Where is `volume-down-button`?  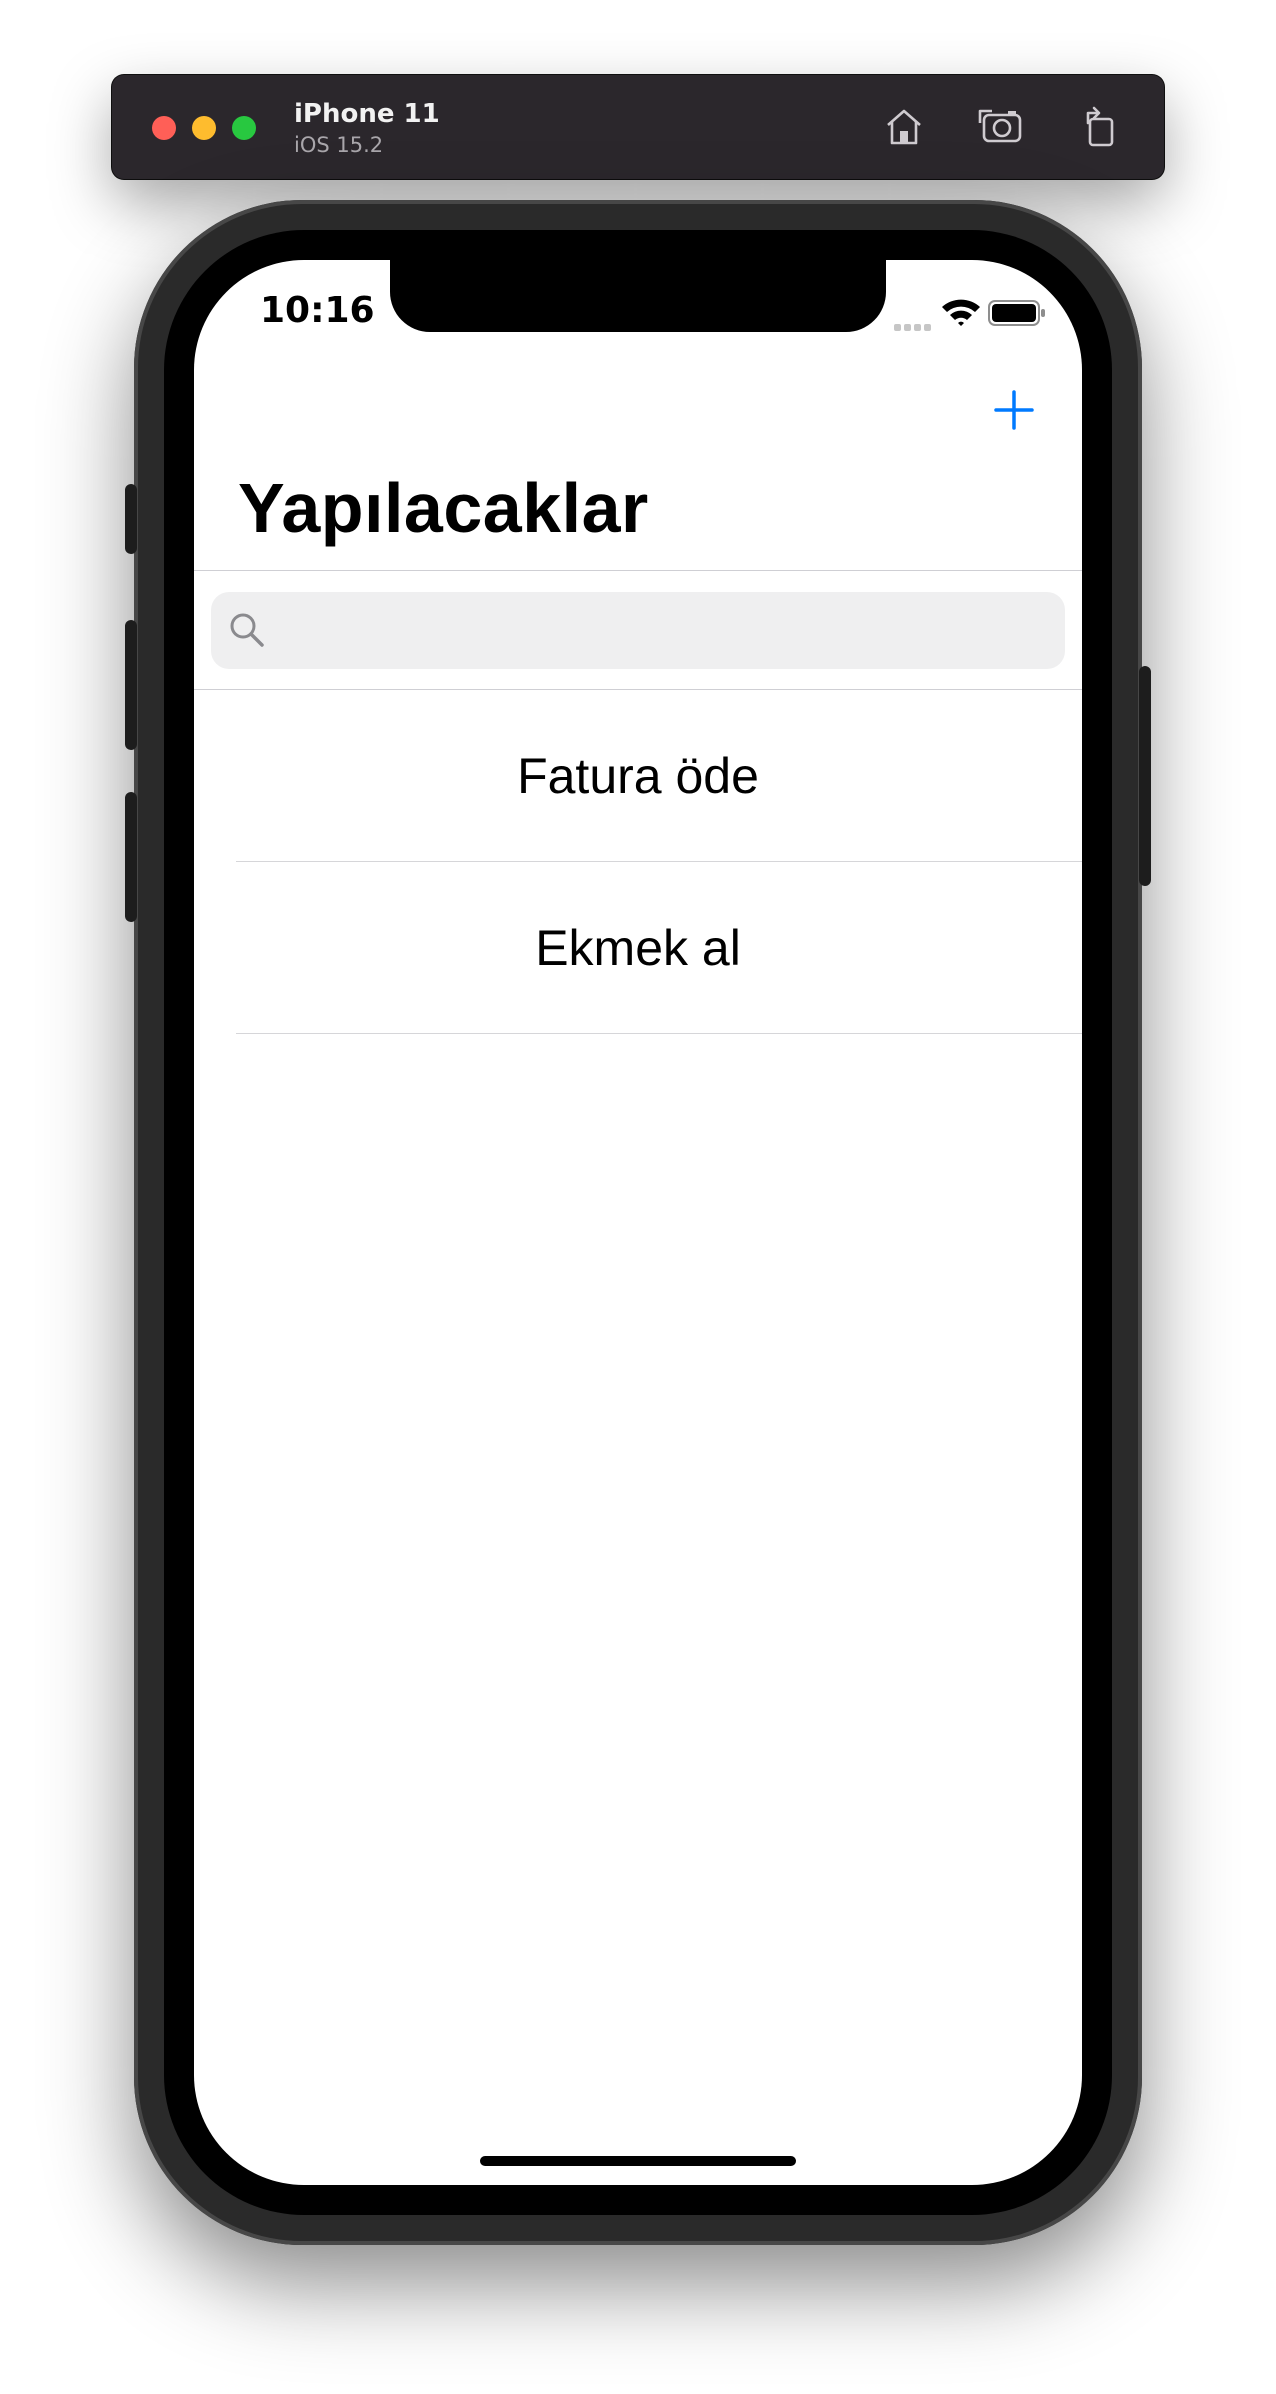
volume-down-button is located at coordinates (131, 857).